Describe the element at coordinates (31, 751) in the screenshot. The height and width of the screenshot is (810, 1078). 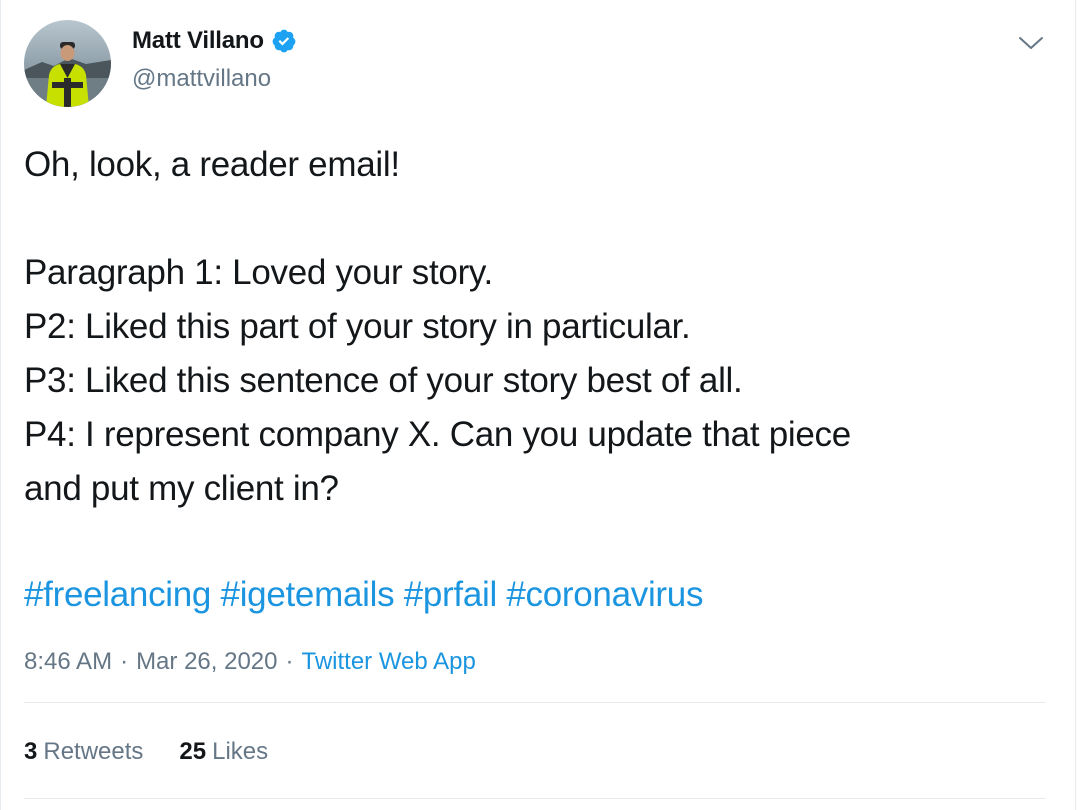
I see `retweets-count: 3` at that location.